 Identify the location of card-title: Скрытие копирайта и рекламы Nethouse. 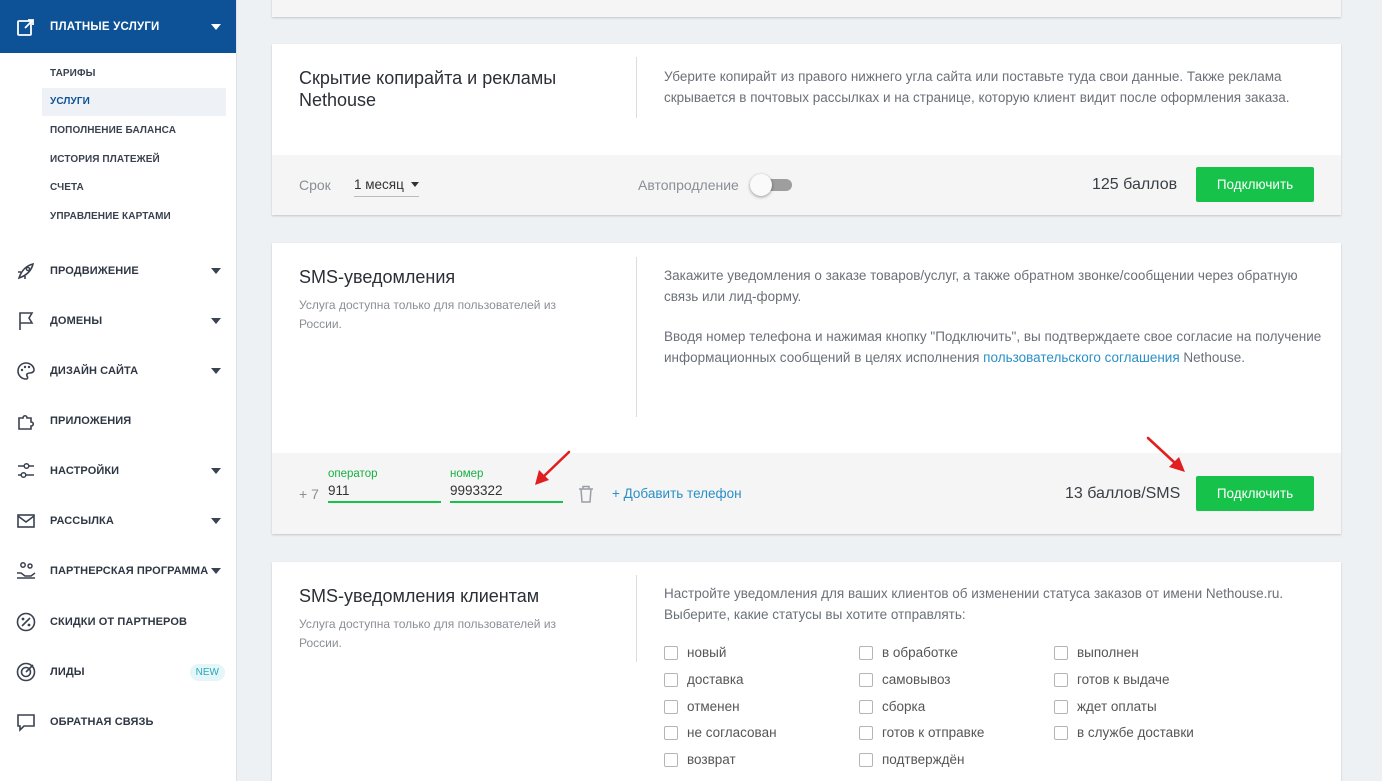
(428, 89).